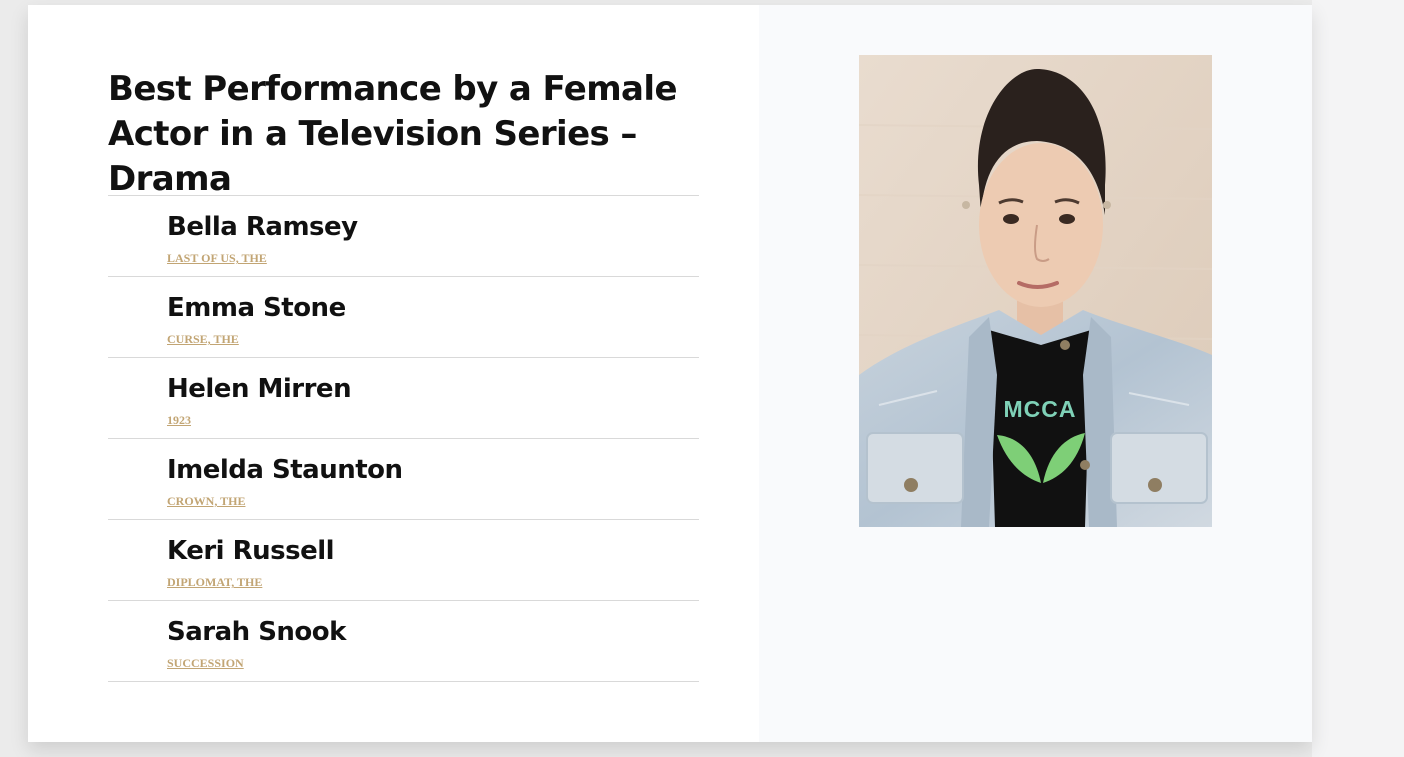 The height and width of the screenshot is (757, 1404). Describe the element at coordinates (206, 501) in the screenshot. I see `nominee-show-link: CROWN, THE` at that location.